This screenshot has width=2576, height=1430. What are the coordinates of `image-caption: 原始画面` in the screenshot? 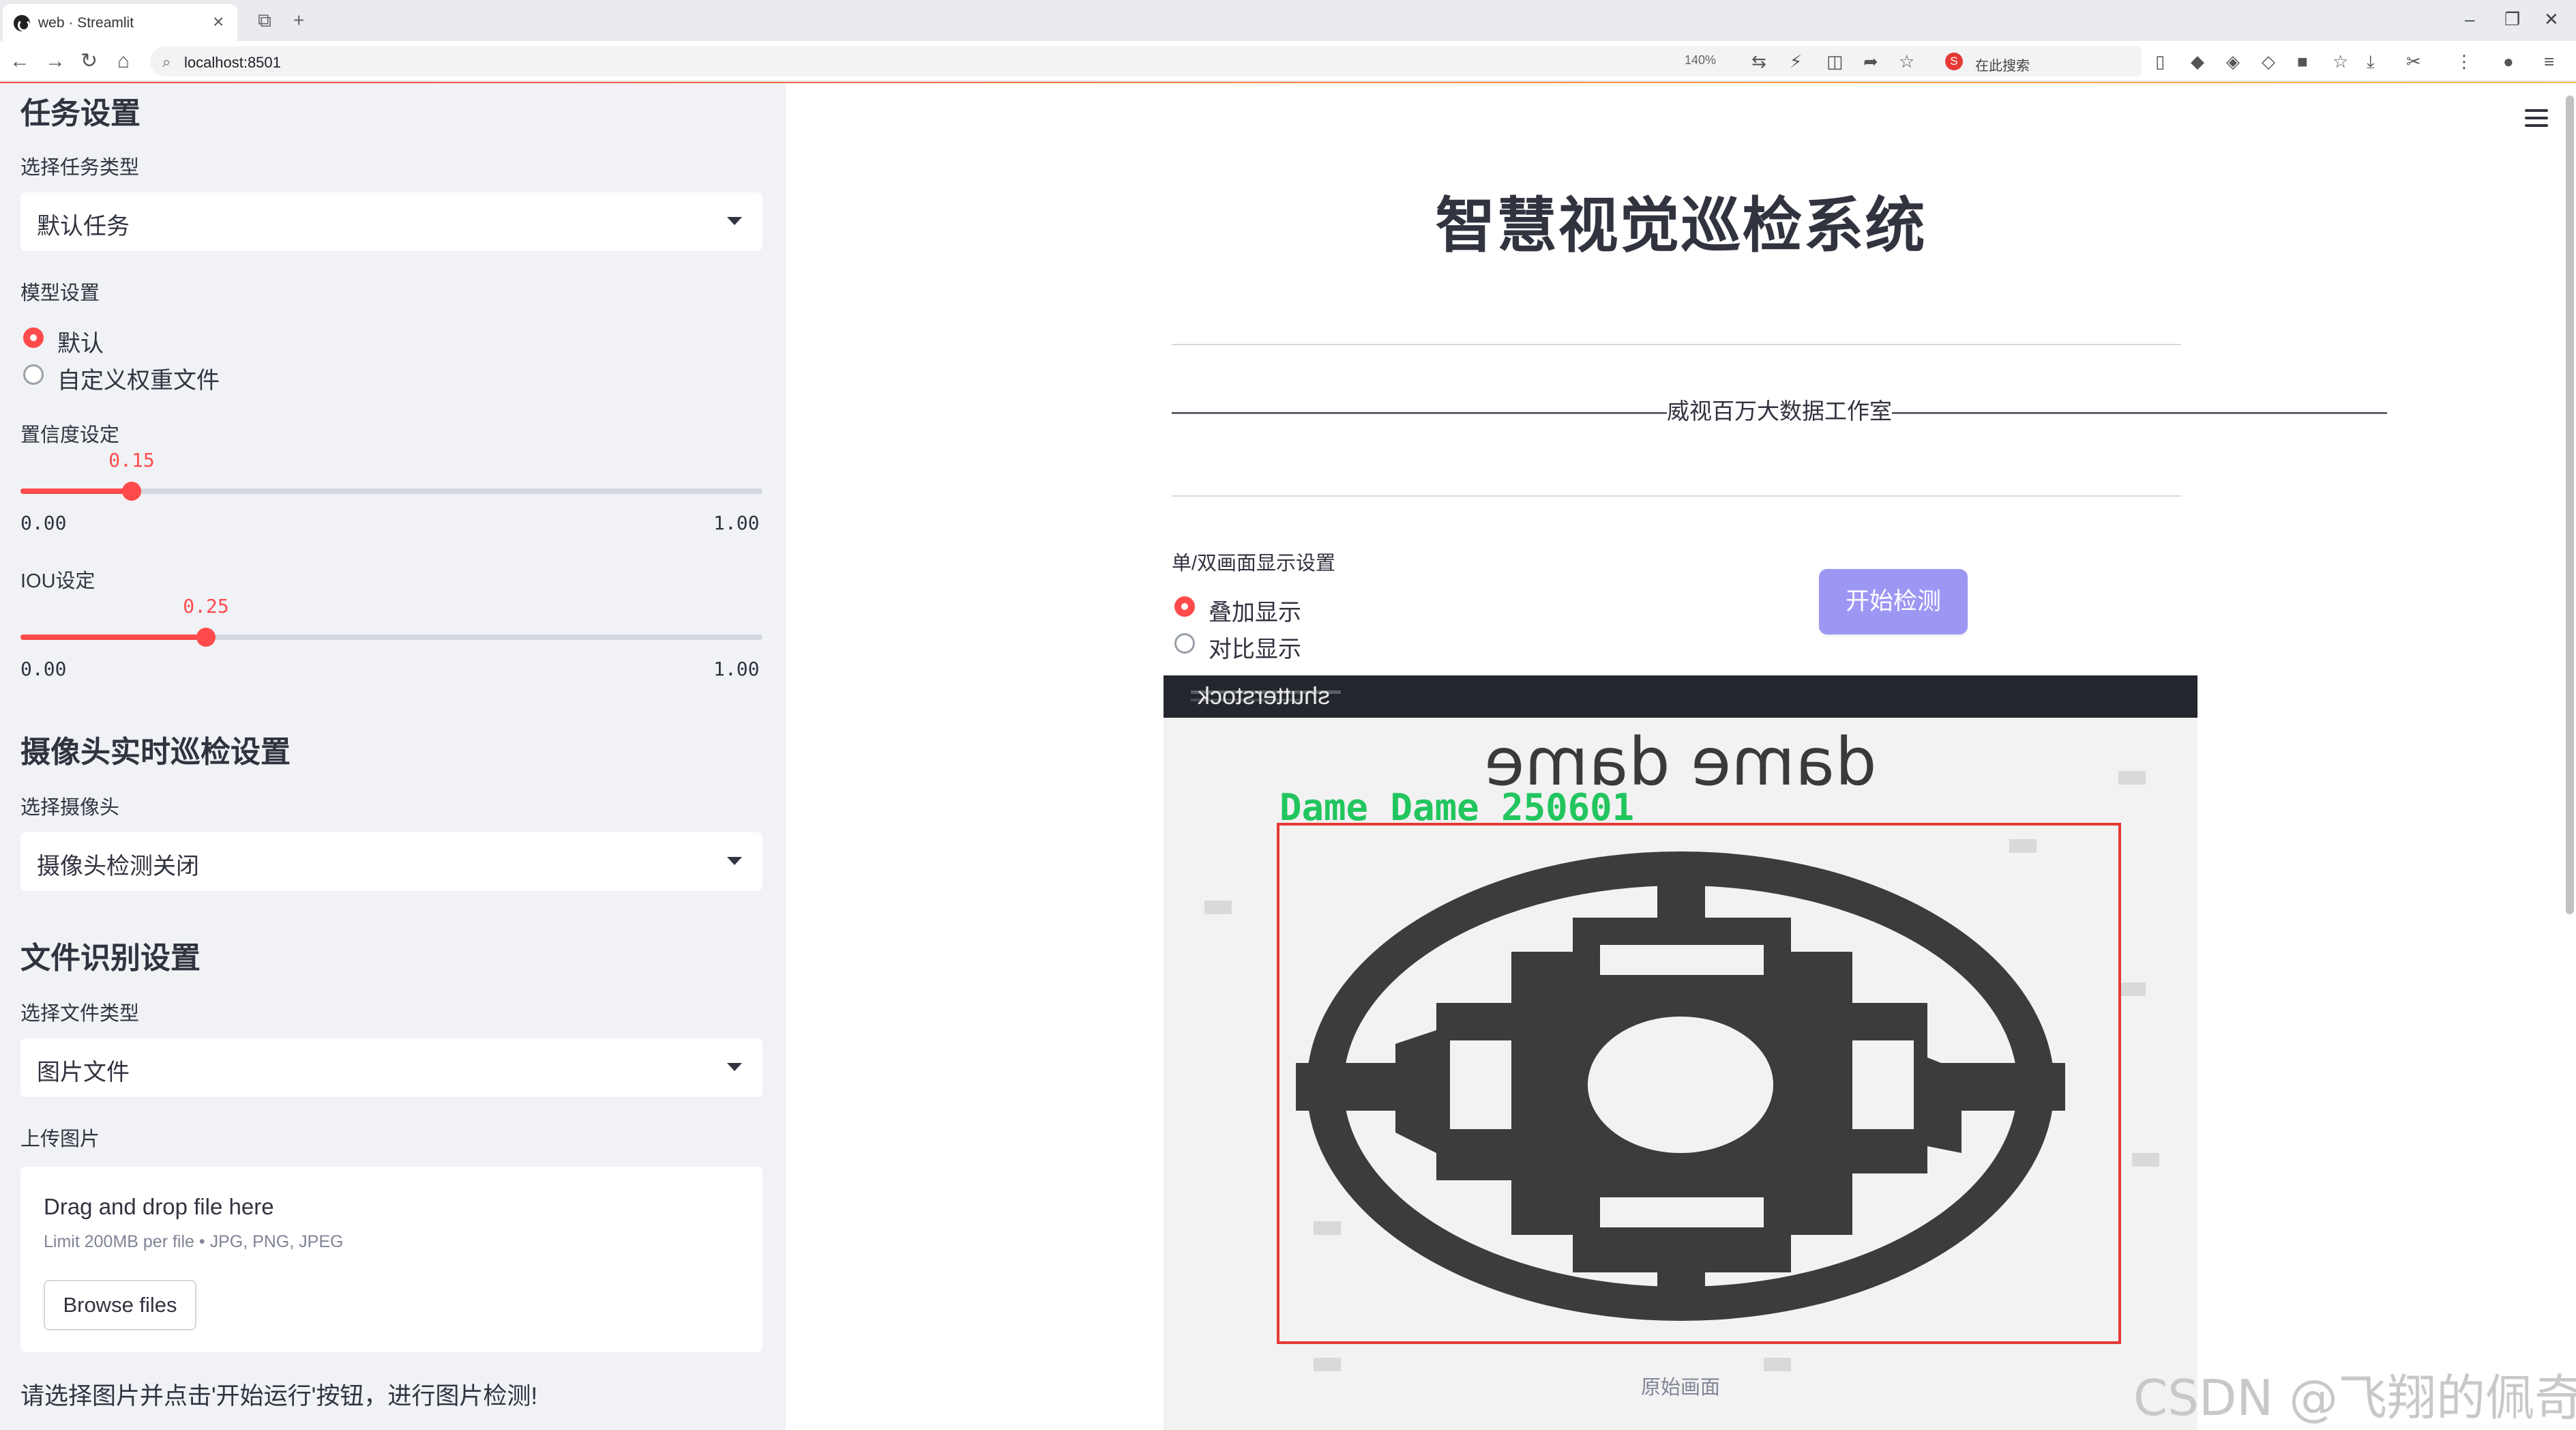 It's located at (1680, 1388).